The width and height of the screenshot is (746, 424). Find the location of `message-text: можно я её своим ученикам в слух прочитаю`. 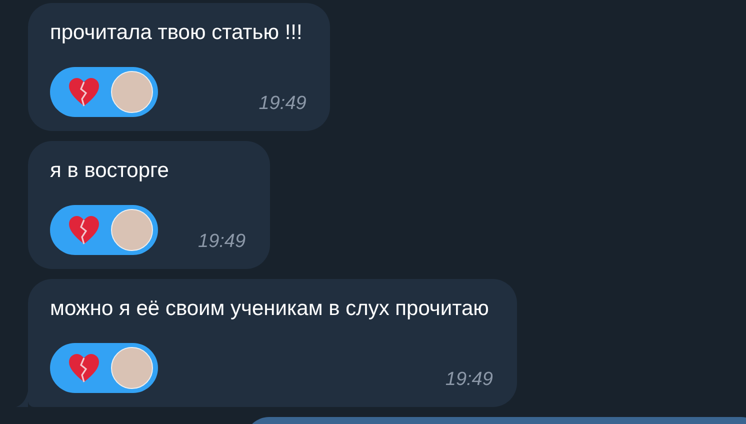

message-text: можно я её своим ученикам в слух прочитаю is located at coordinates (270, 309).